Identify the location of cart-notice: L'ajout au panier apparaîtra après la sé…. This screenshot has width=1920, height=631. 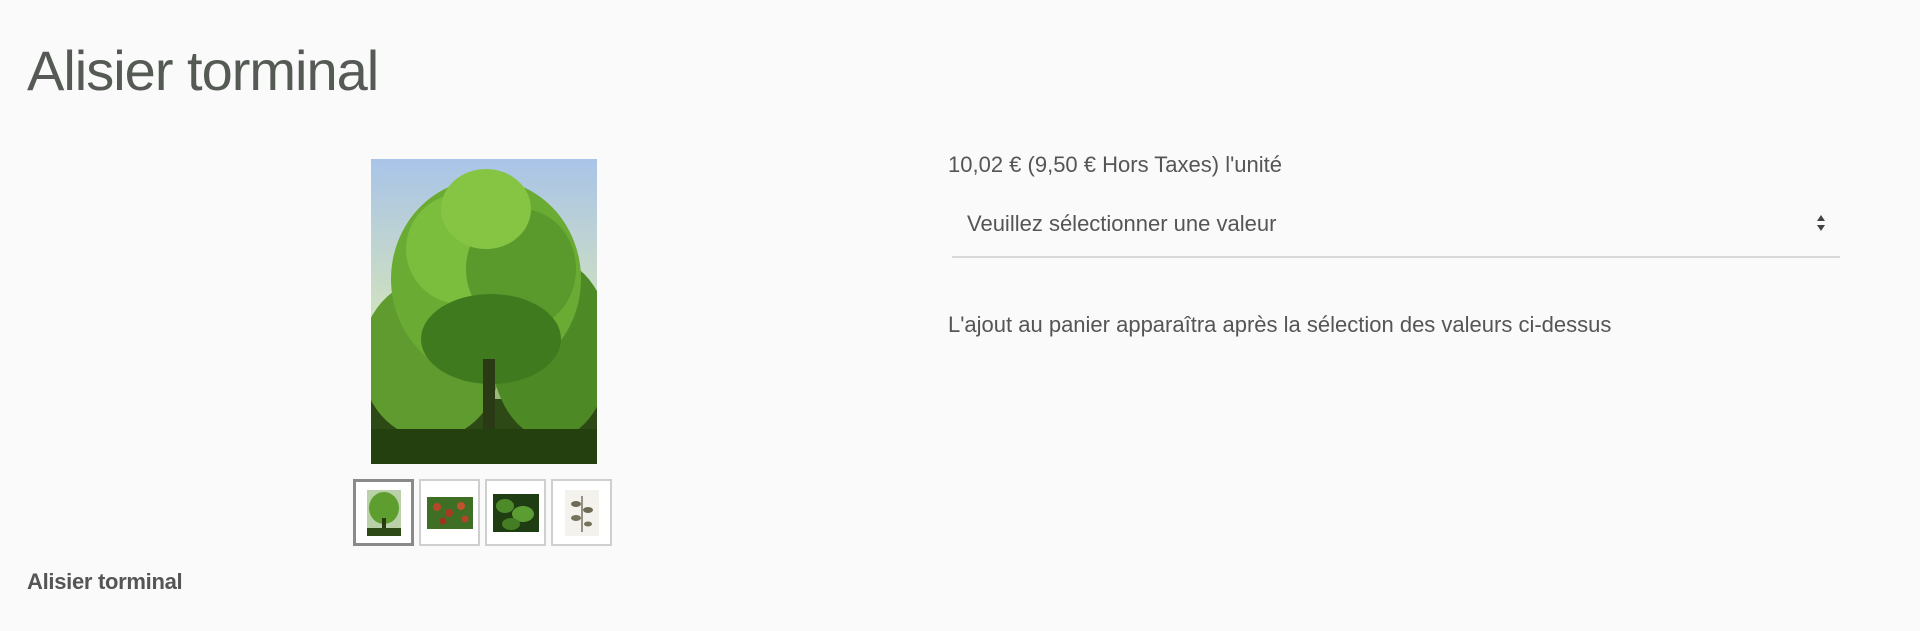
(1280, 324).